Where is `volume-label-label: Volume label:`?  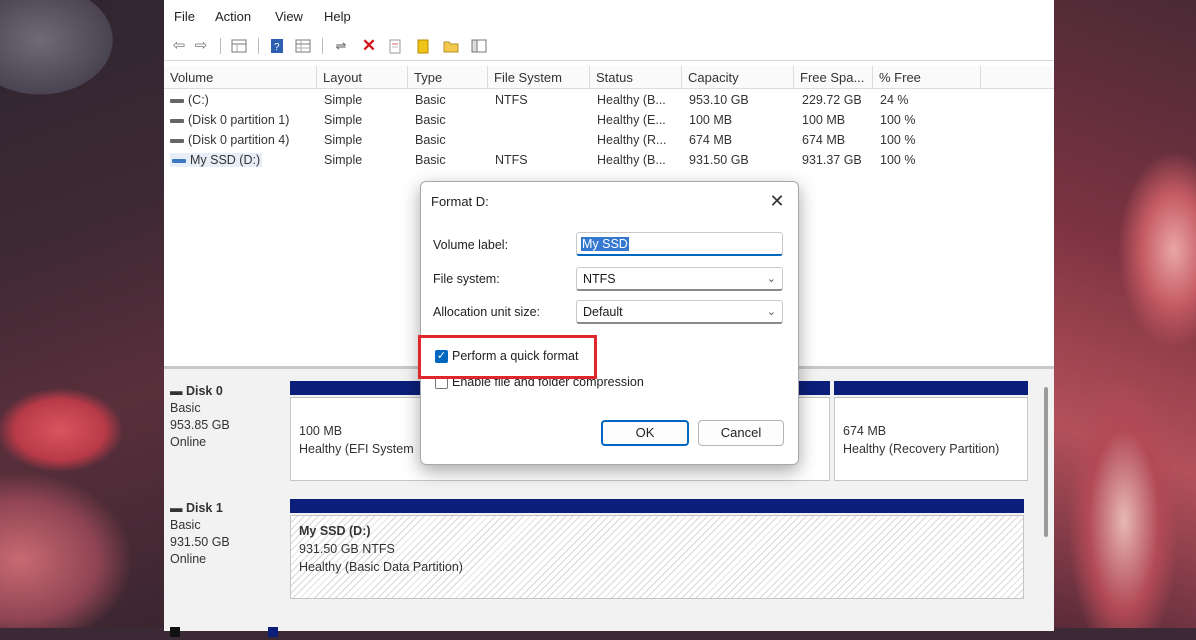
volume-label-label: Volume label: is located at coordinates (471, 245).